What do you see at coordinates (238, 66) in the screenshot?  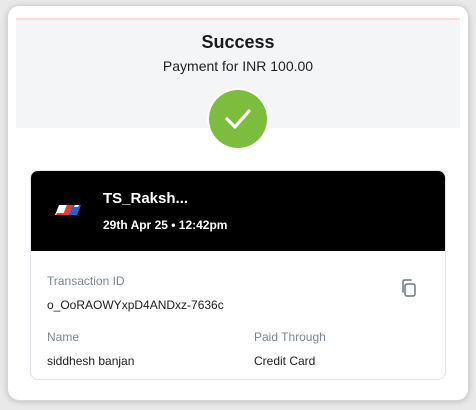 I see `payment-amount-text: Payment for INR 100.00` at bounding box center [238, 66].